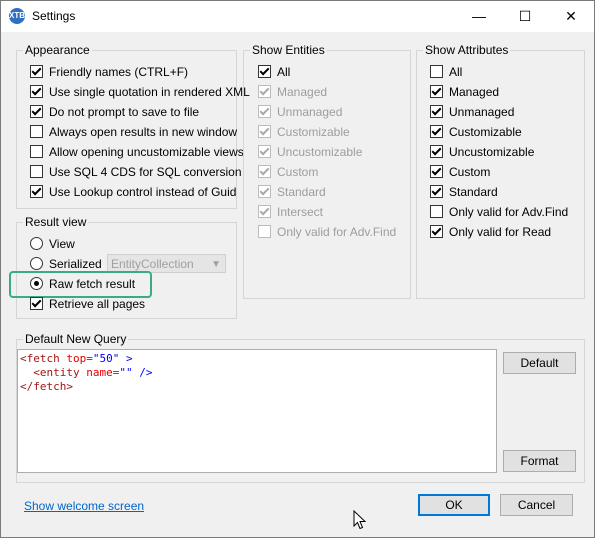 Image resolution: width=595 pixels, height=538 pixels. What do you see at coordinates (302, 92) in the screenshot?
I see `entities-checkbox-label: Managed` at bounding box center [302, 92].